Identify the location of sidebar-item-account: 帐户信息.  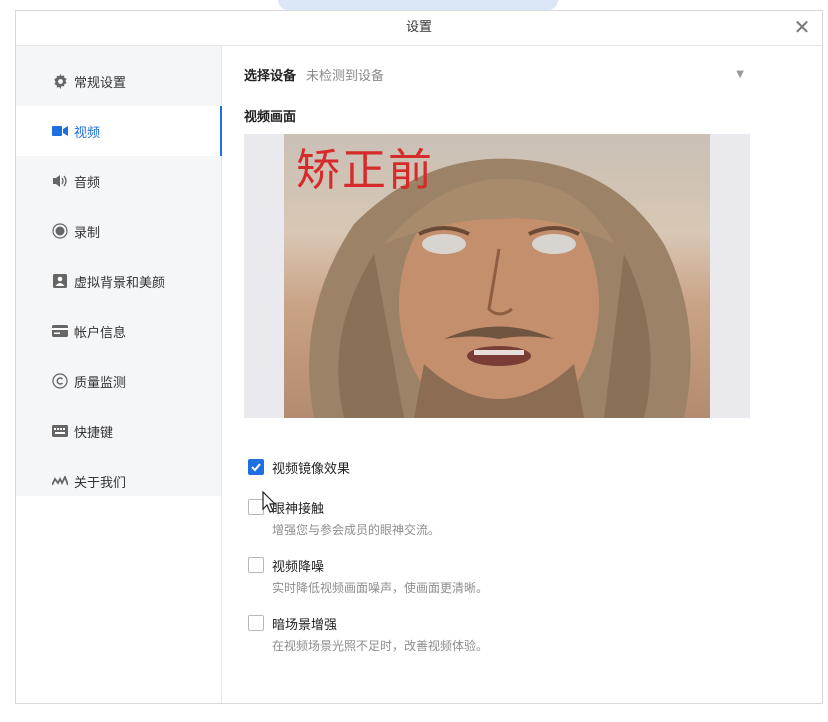
(118, 331).